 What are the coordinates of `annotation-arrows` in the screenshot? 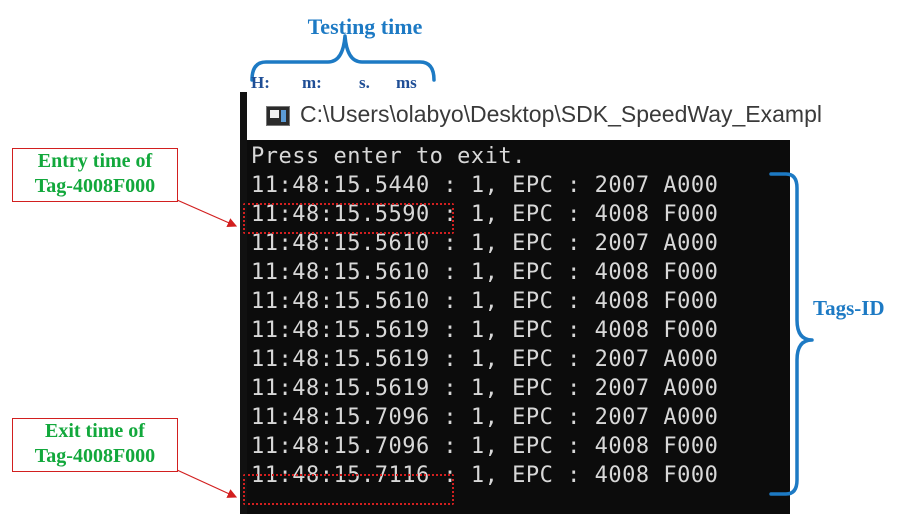 It's located at (207, 348).